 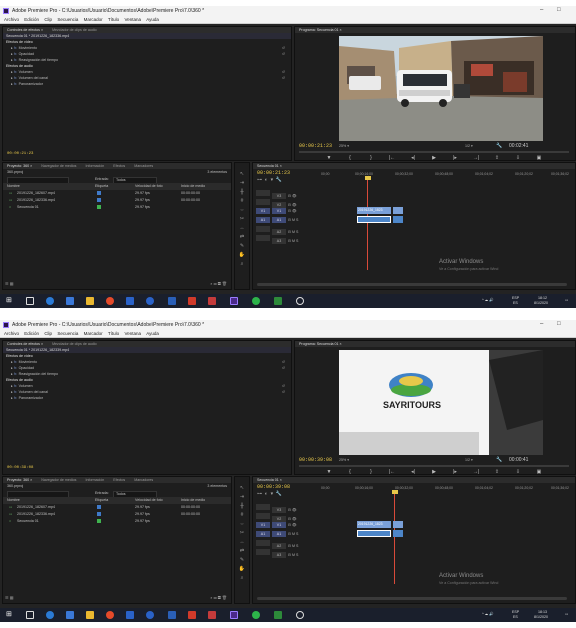 What do you see at coordinates (518, 471) in the screenshot?
I see `extract-icon: ⇩` at bounding box center [518, 471].